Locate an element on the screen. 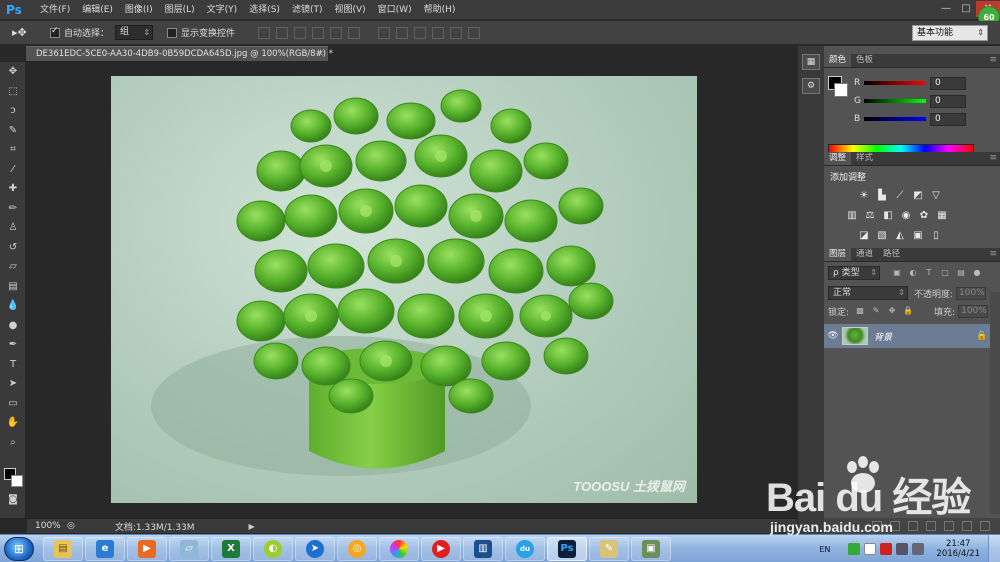  brush-tool-icon: ✏ is located at coordinates (13, 209).